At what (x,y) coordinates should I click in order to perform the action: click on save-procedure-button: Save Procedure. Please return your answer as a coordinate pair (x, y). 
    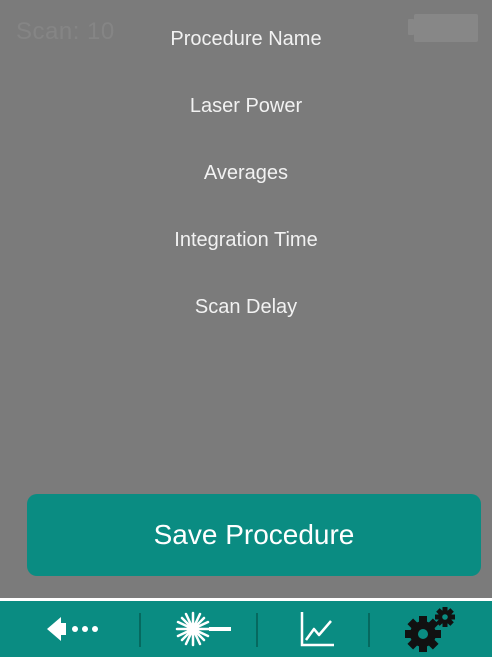
    Looking at the image, I should click on (254, 535).